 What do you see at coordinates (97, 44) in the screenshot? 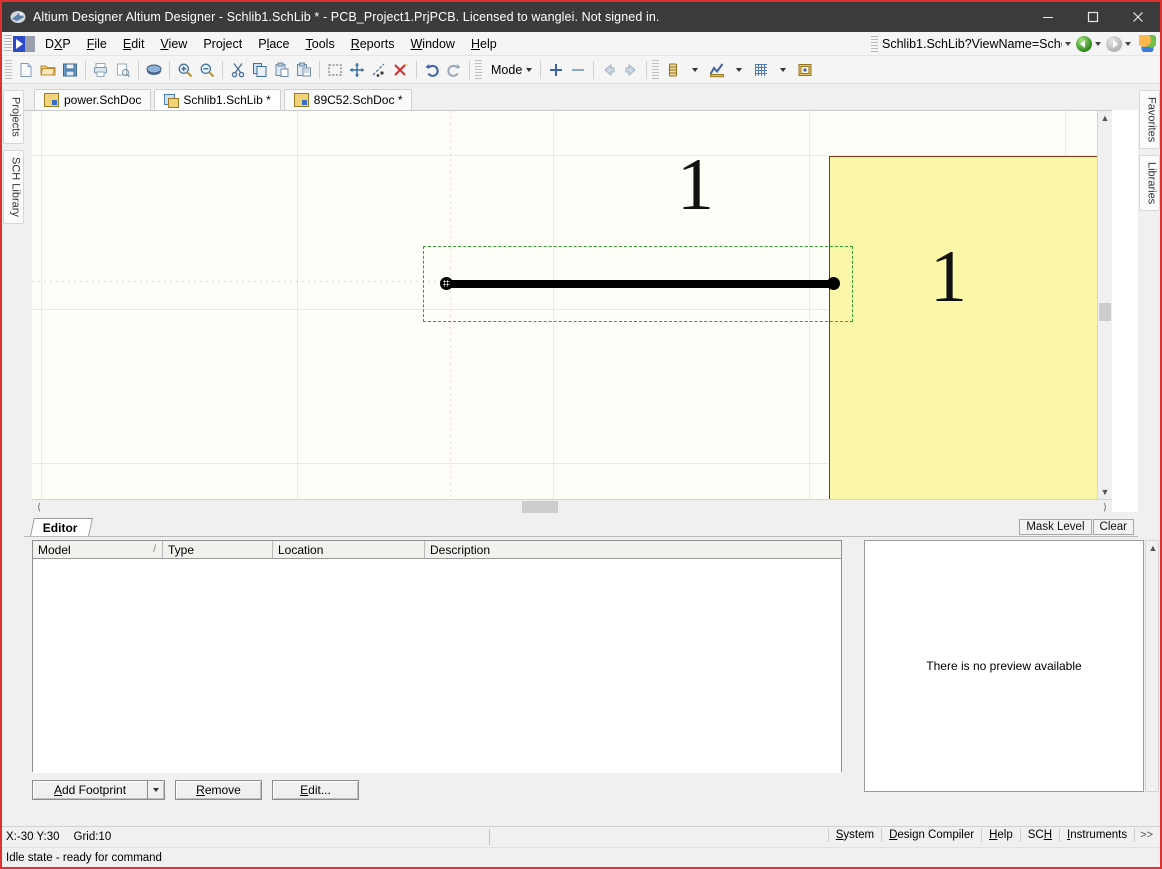
I see `menu-file: File` at bounding box center [97, 44].